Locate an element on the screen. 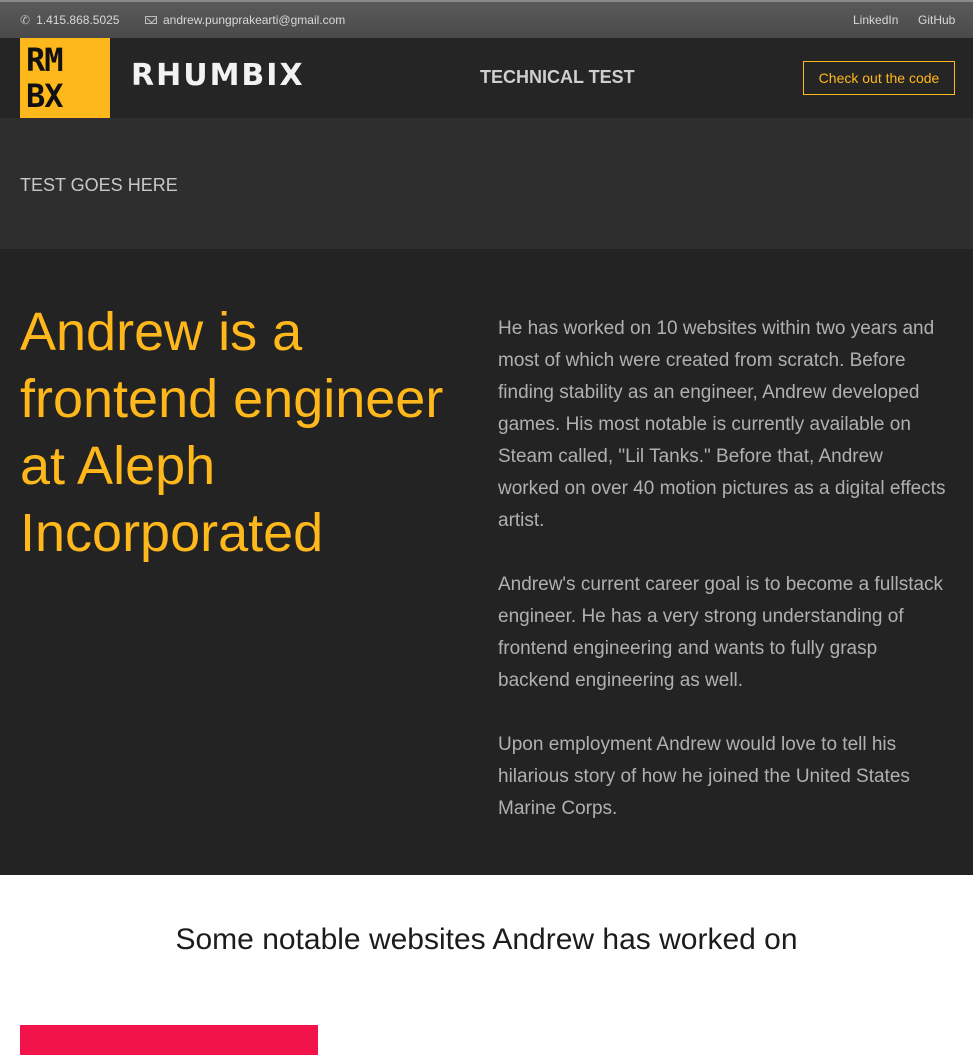 Image resolution: width=973 pixels, height=1055 pixels. phone-number: 1.415.868.5025 is located at coordinates (78, 20).